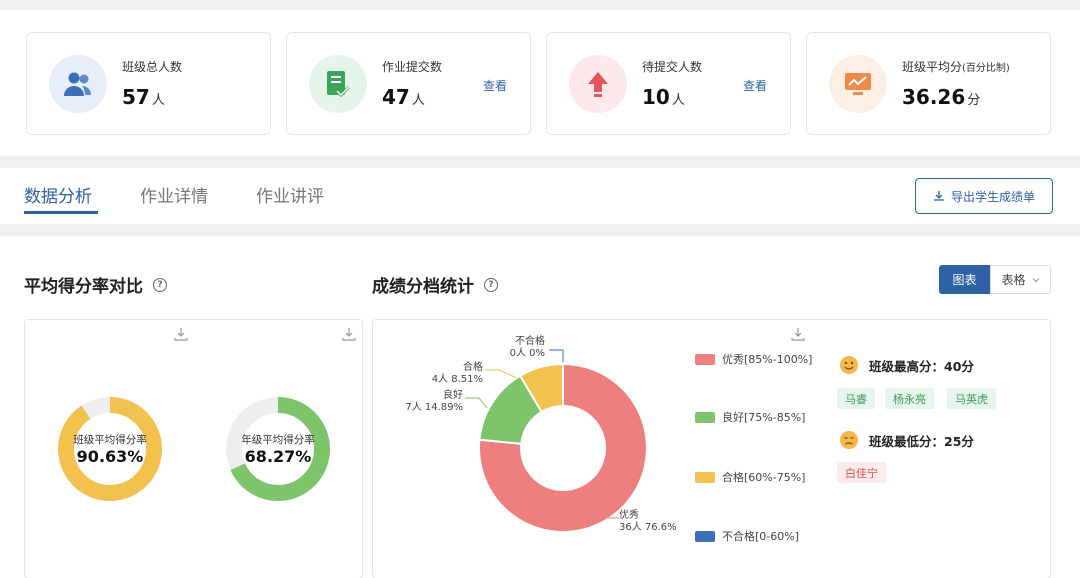  What do you see at coordinates (412, 67) in the screenshot?
I see `stat-label: 作业提交数` at bounding box center [412, 67].